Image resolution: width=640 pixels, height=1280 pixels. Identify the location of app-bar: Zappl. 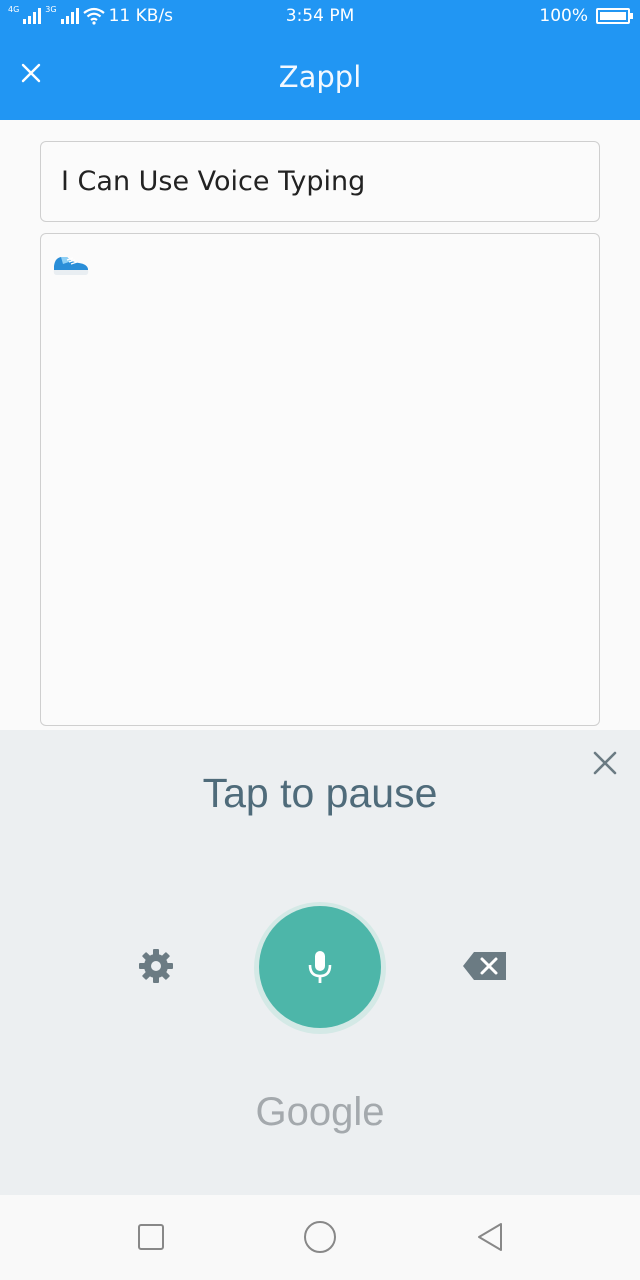
(320, 77).